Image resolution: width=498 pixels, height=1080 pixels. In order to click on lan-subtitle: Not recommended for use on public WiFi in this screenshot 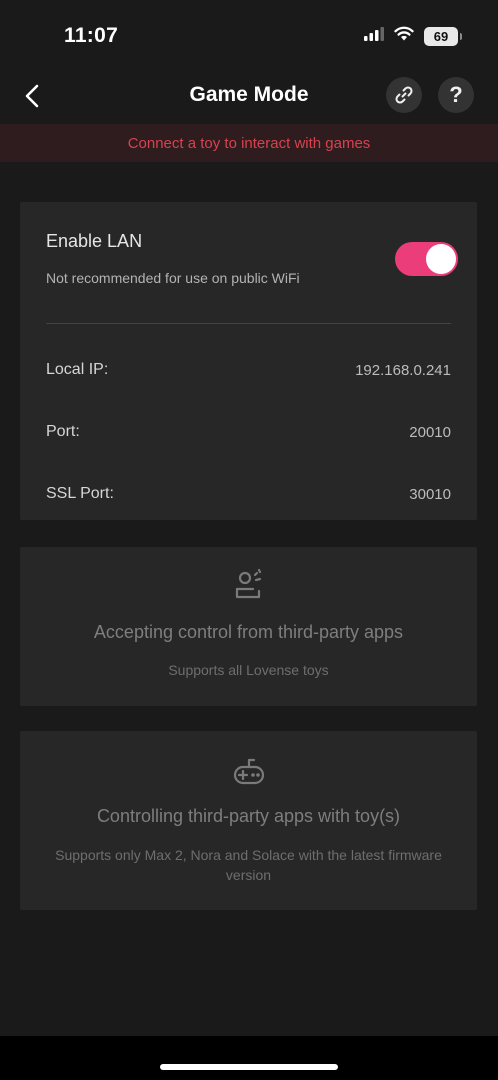, I will do `click(173, 278)`.